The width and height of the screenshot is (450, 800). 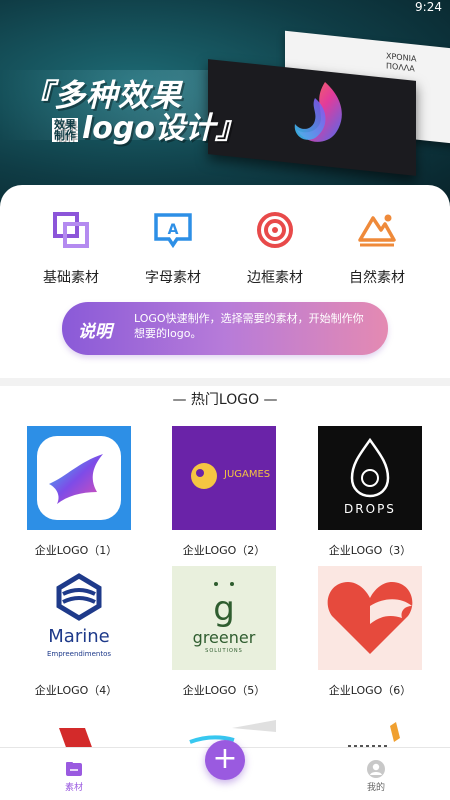 I want to click on logo-card: g greener SOLUTIONS, so click(x=224, y=618).